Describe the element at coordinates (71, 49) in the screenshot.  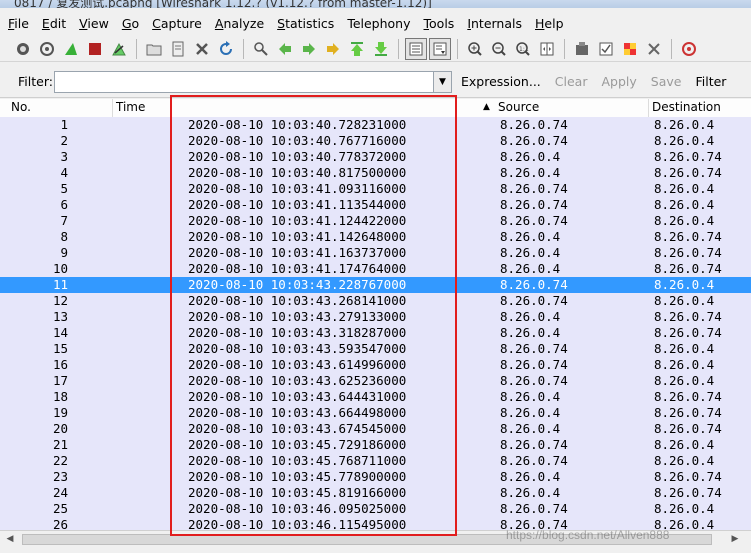
I see `start-capture-icon` at that location.